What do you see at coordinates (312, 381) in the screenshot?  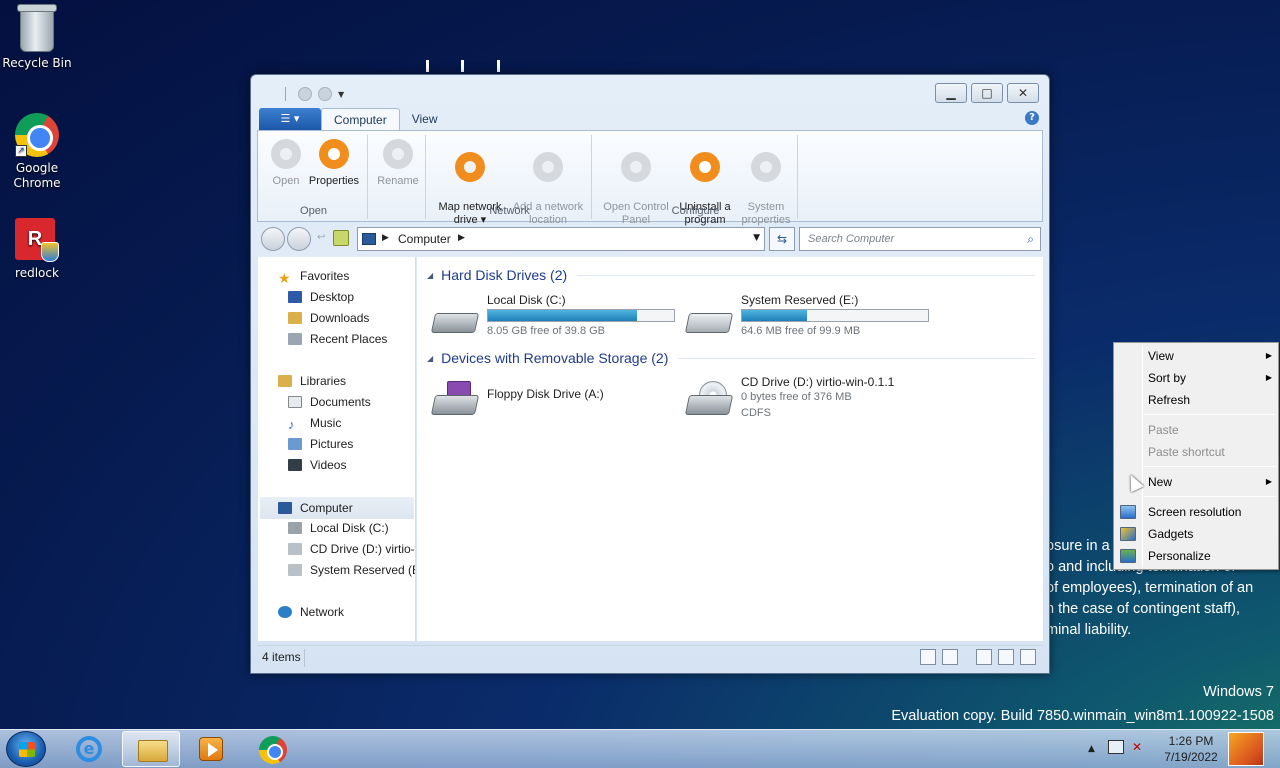 I see `nav-libraries: Libraries` at bounding box center [312, 381].